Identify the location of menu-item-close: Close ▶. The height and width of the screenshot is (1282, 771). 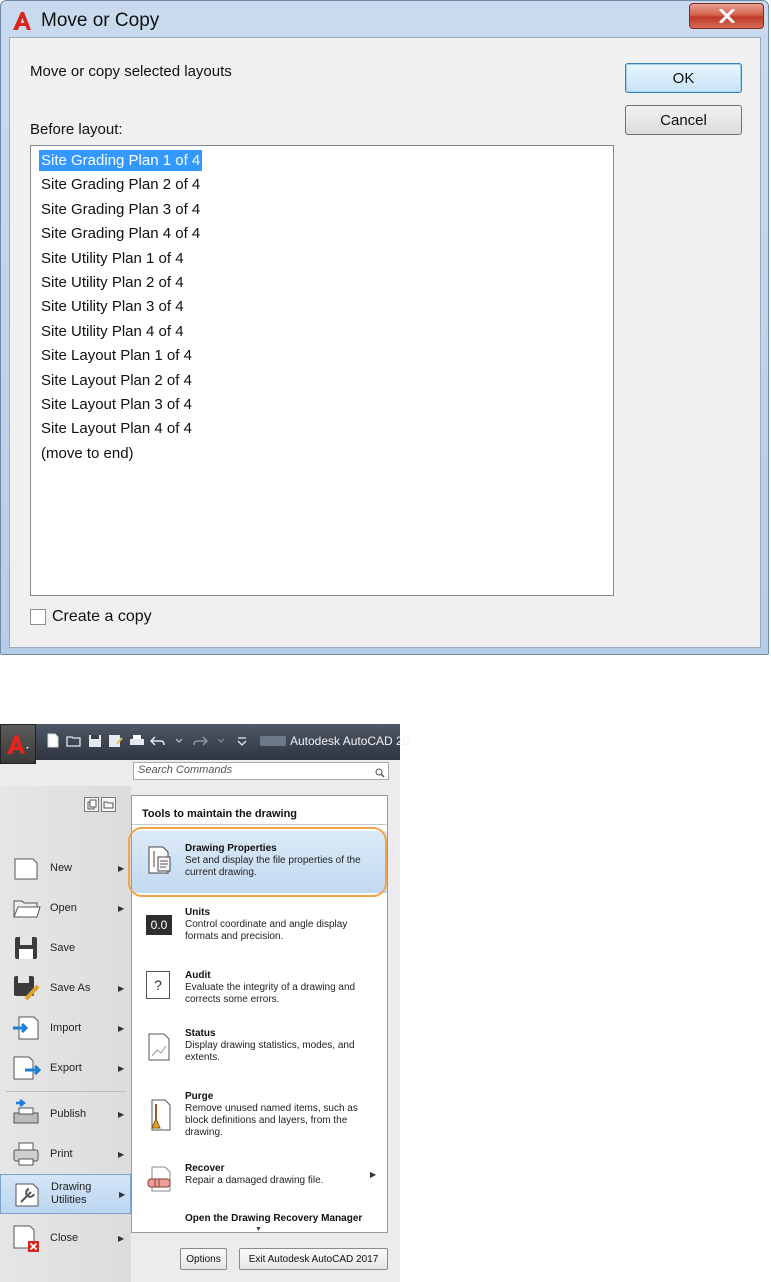
(65, 1238).